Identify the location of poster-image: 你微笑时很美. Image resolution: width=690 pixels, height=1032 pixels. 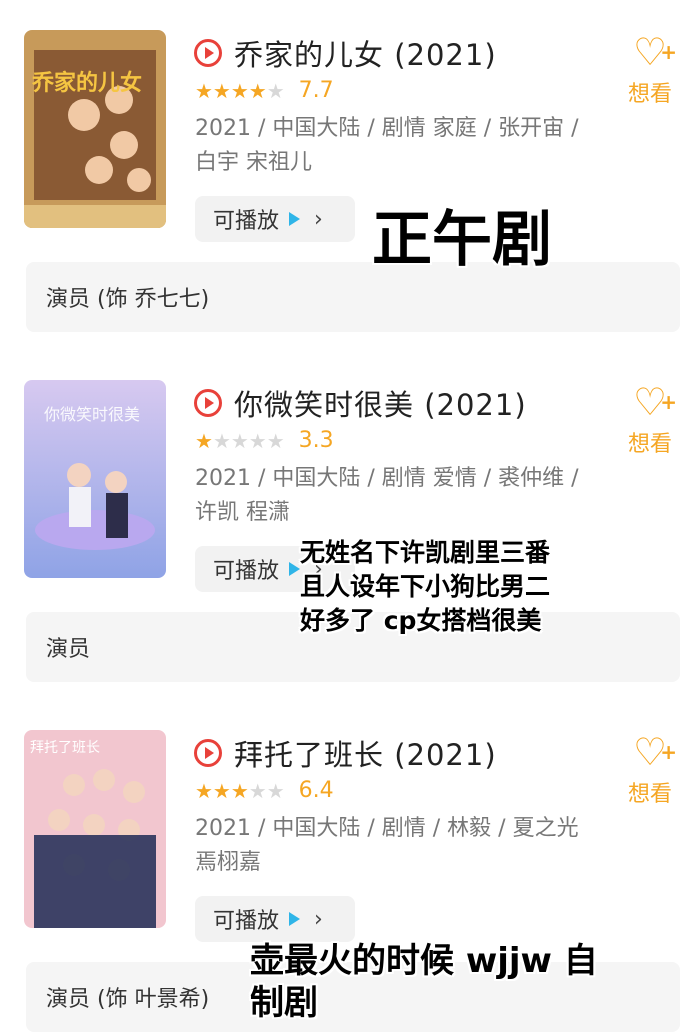
(95, 479).